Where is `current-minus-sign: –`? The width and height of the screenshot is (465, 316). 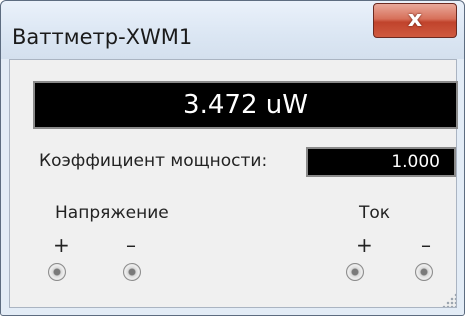 current-minus-sign: – is located at coordinates (426, 245).